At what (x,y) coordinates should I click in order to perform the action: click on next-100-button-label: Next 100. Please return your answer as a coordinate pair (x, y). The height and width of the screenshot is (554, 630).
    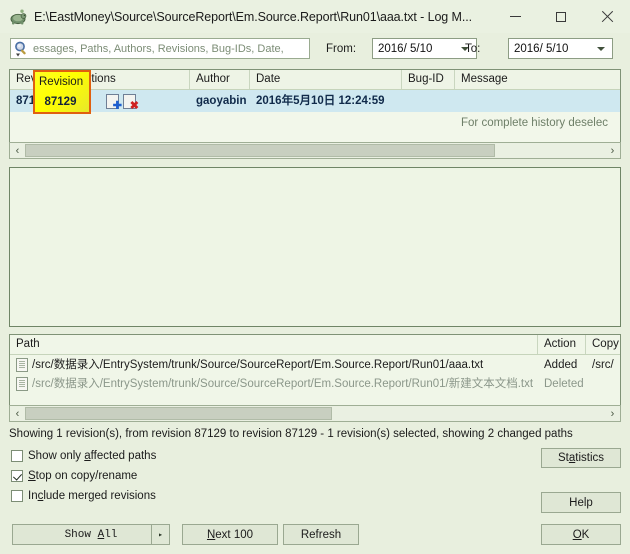
    Looking at the image, I should click on (230, 534).